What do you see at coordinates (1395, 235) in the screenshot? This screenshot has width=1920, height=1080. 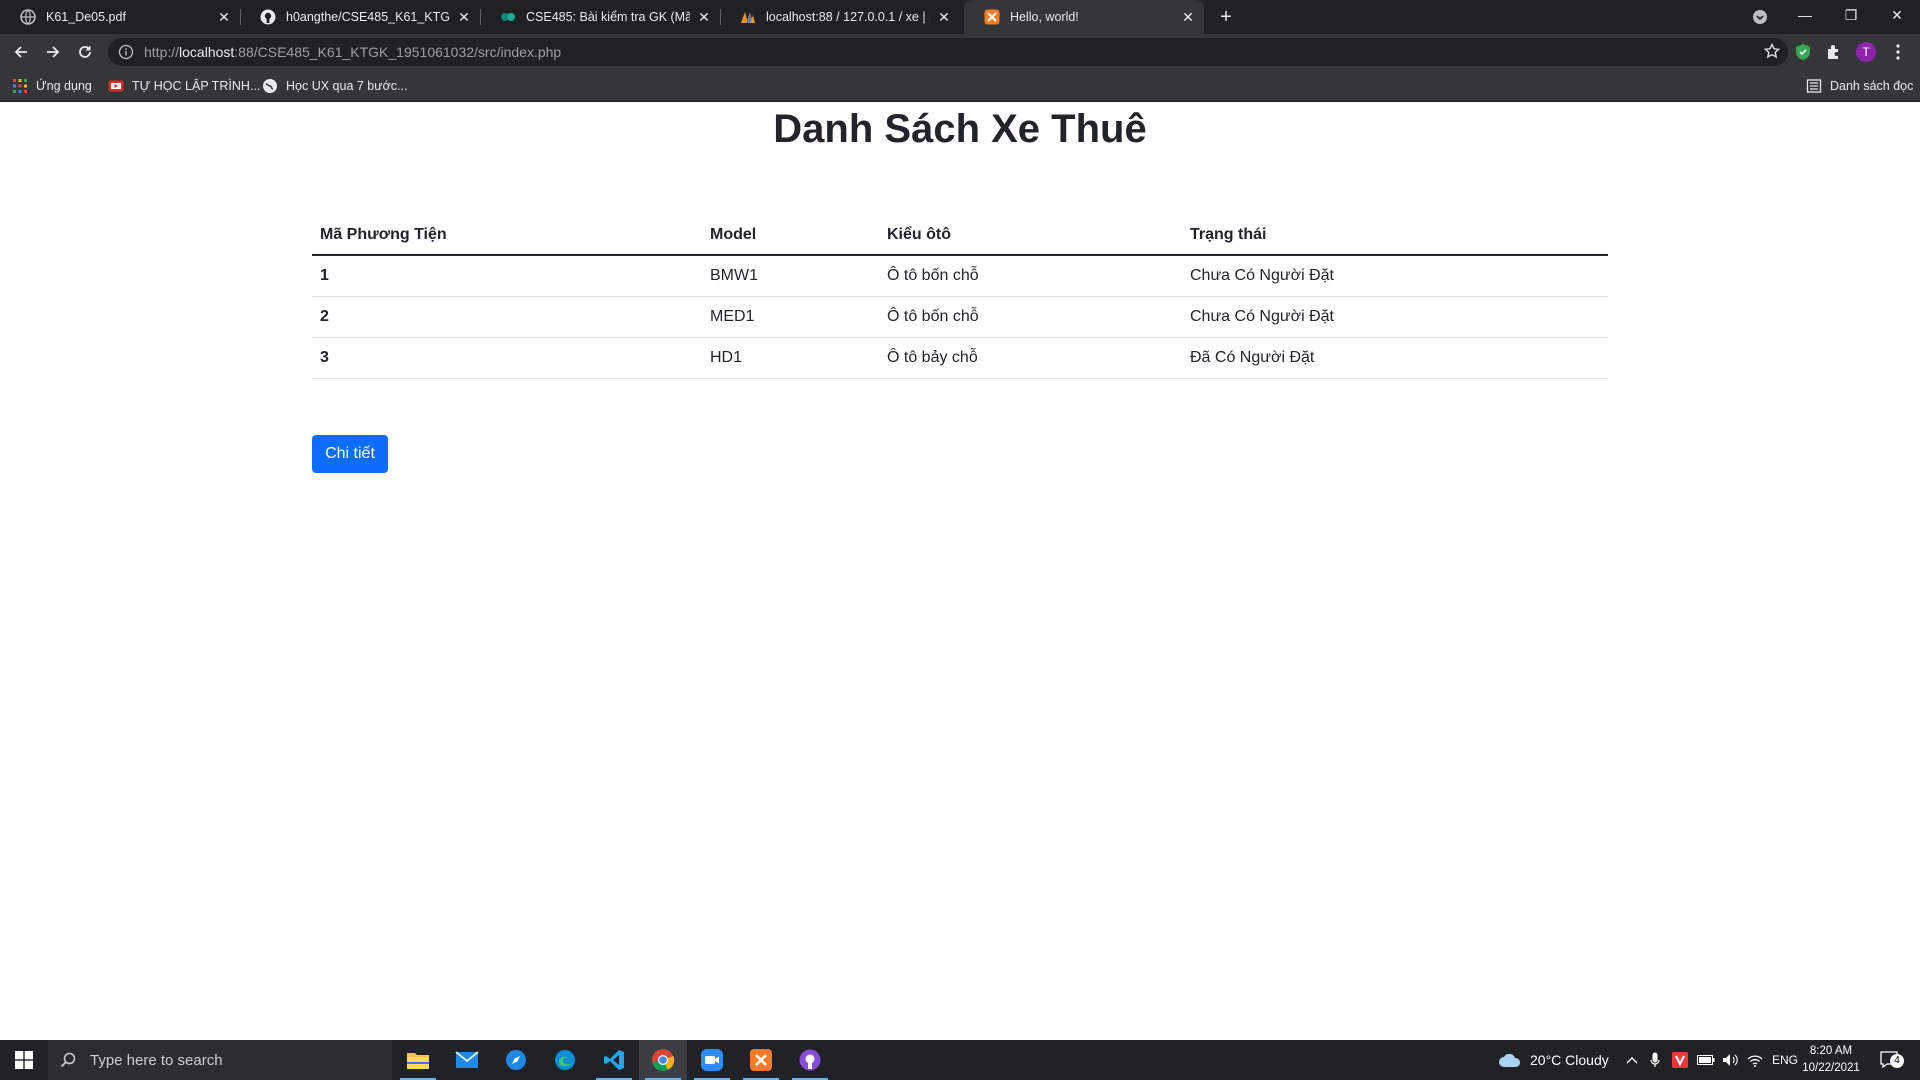 I see `header-status: Trạng thái` at bounding box center [1395, 235].